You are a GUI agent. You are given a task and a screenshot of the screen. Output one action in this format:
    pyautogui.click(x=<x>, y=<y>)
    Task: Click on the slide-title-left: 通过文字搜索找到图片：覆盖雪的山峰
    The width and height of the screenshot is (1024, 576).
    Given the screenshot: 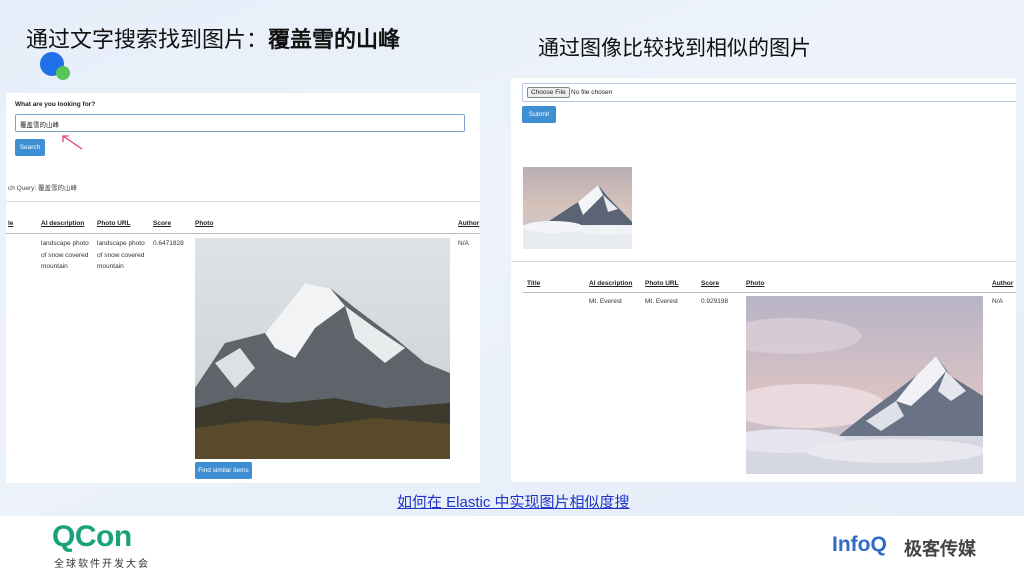 What is the action you would take?
    pyautogui.click(x=213, y=38)
    